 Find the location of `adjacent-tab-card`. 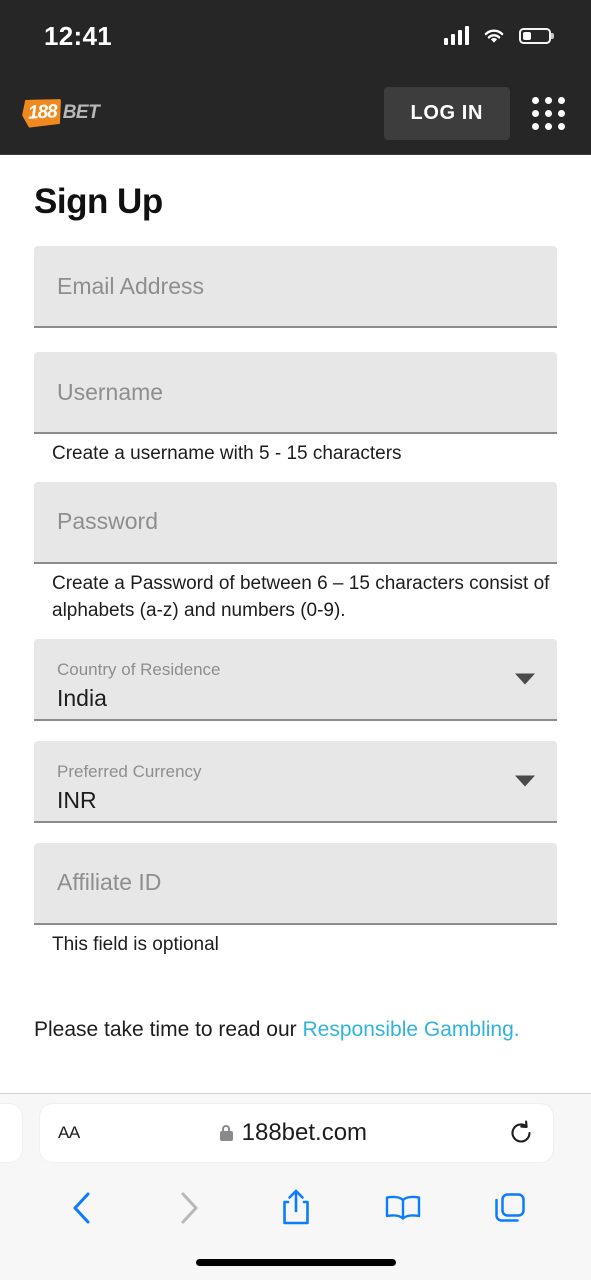

adjacent-tab-card is located at coordinates (11, 1133).